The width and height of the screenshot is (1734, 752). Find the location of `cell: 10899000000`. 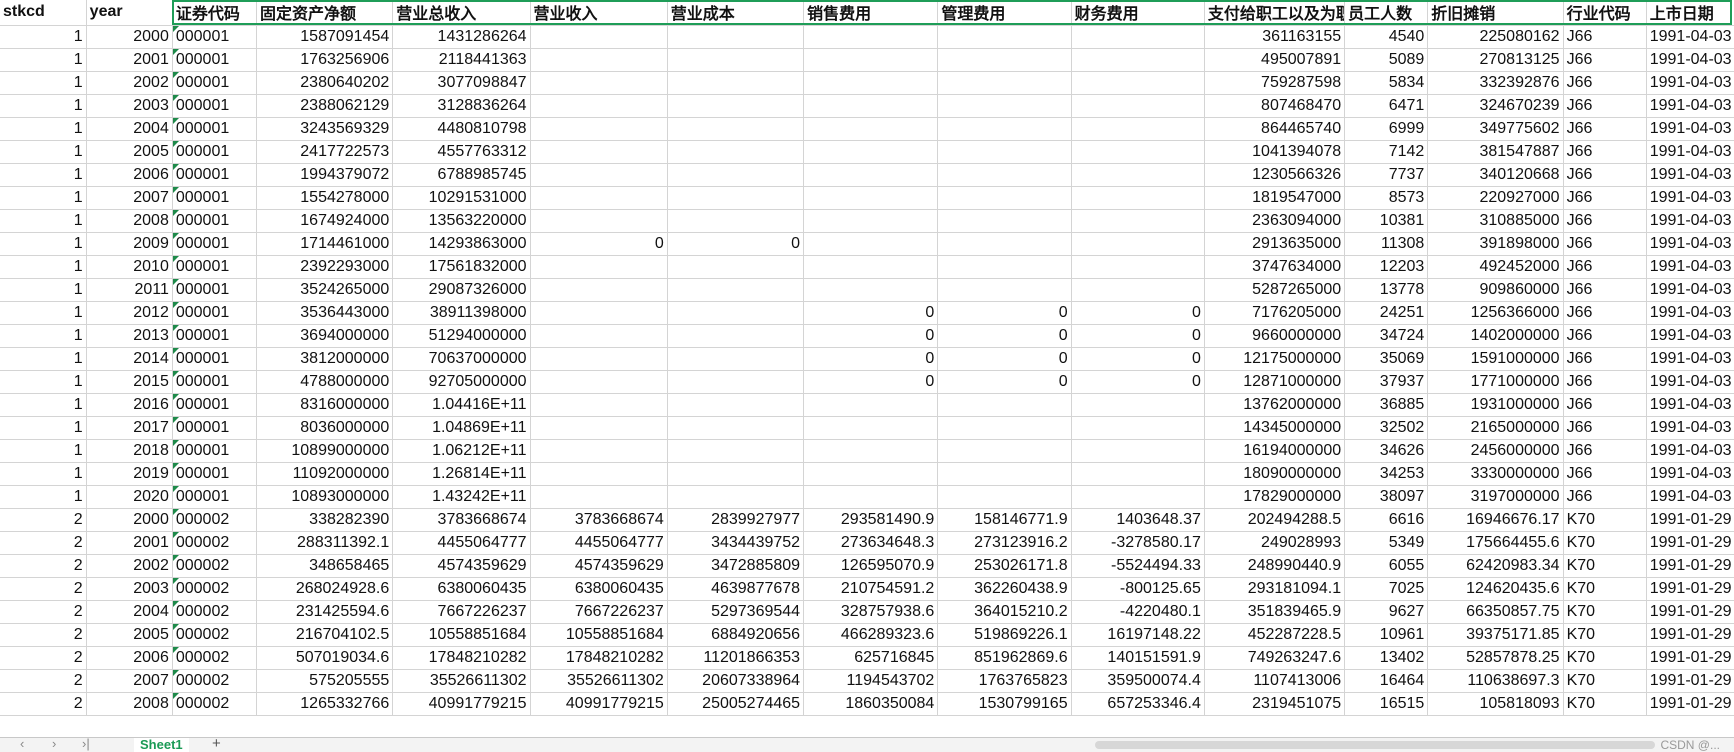

cell: 10899000000 is located at coordinates (325, 451).